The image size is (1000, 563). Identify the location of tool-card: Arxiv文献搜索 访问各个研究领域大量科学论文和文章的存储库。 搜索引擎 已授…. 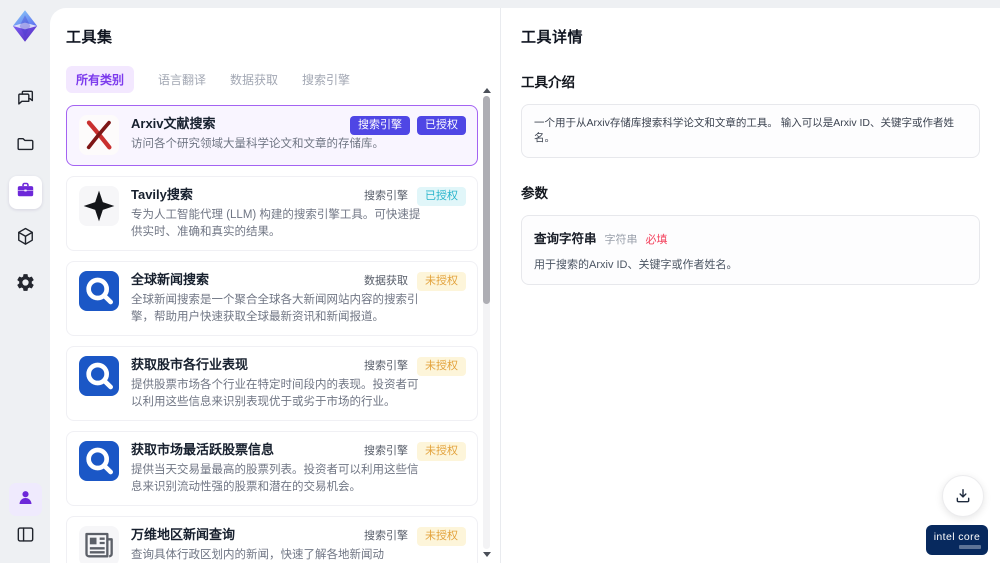
(272, 135).